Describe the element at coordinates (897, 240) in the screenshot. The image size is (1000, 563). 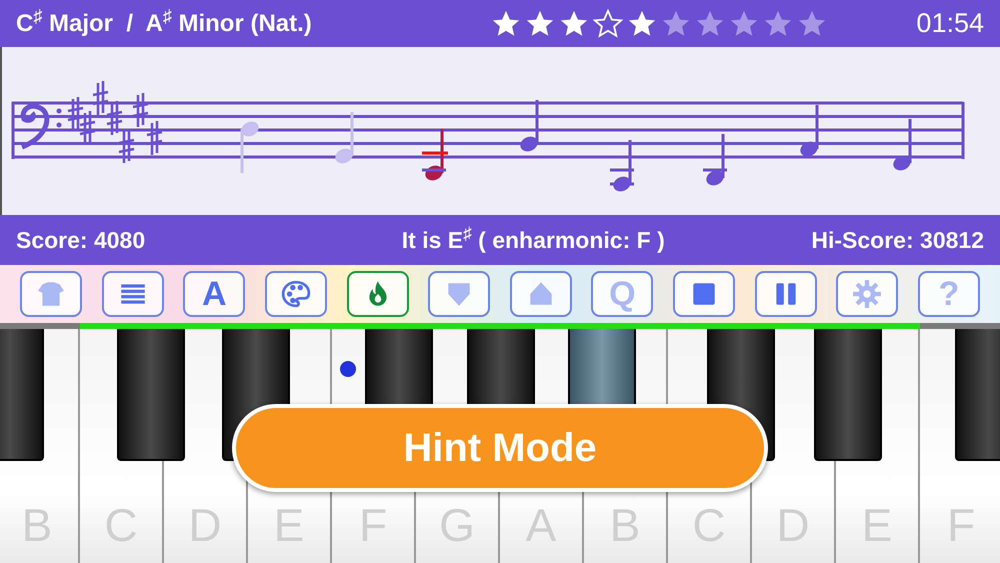
I see `hi-score-label: Hi-Score: 30812` at that location.